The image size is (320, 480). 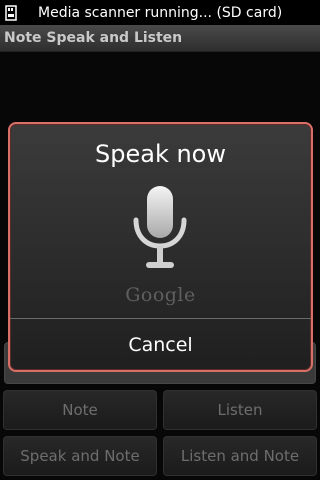 I want to click on app-title-bar: Note Speak and Listen, so click(x=160, y=38).